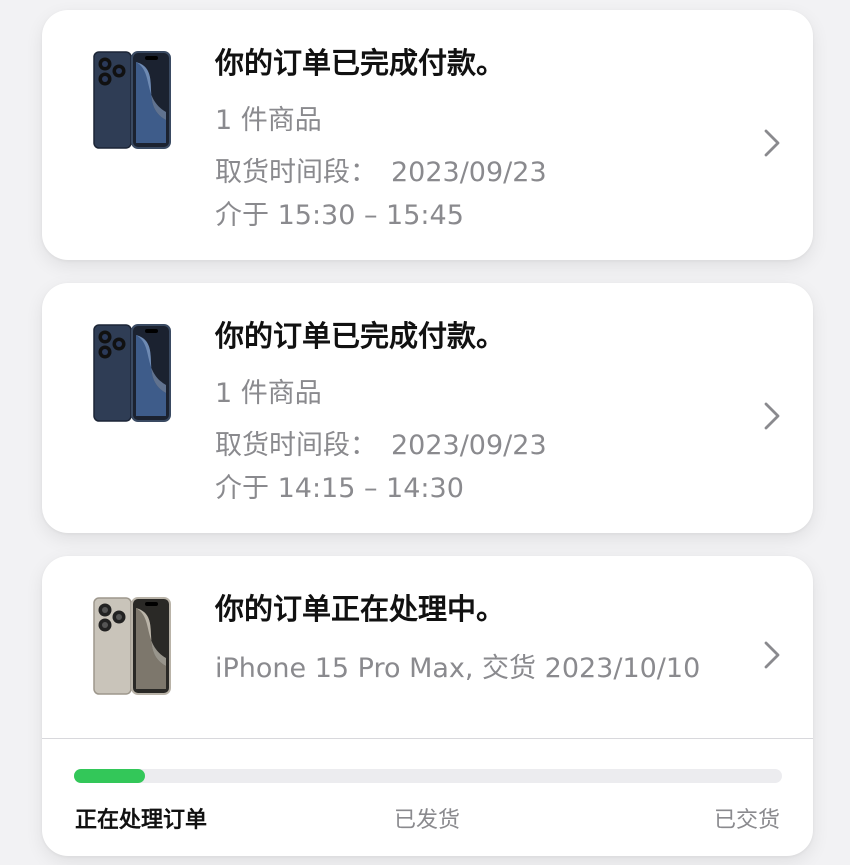  I want to click on order-detail: iPhone 15 Pro Max, 交货 2023/10/10, so click(458, 668).